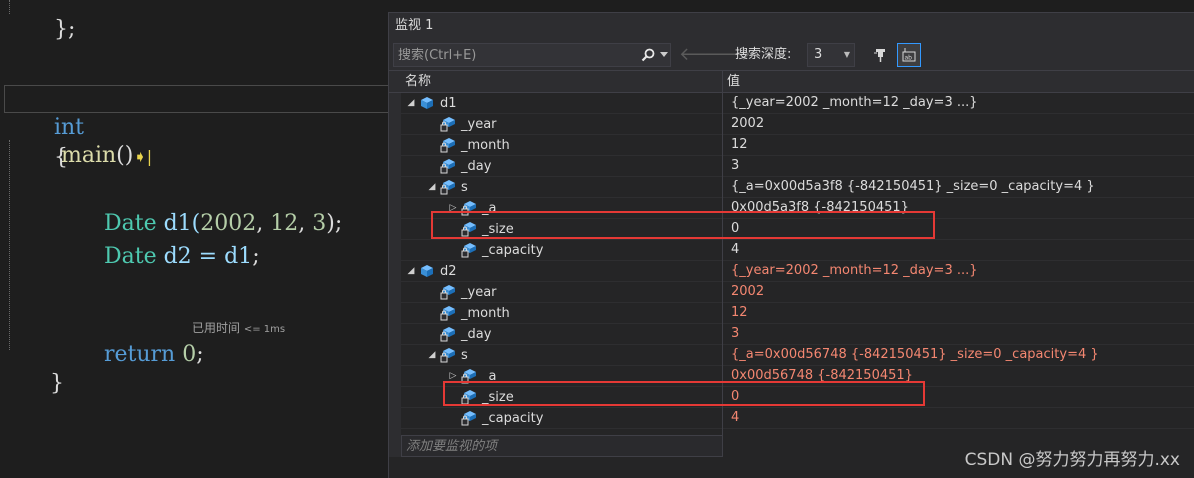 This screenshot has width=1194, height=478. I want to click on code-token-keyword: return, so click(139, 354).